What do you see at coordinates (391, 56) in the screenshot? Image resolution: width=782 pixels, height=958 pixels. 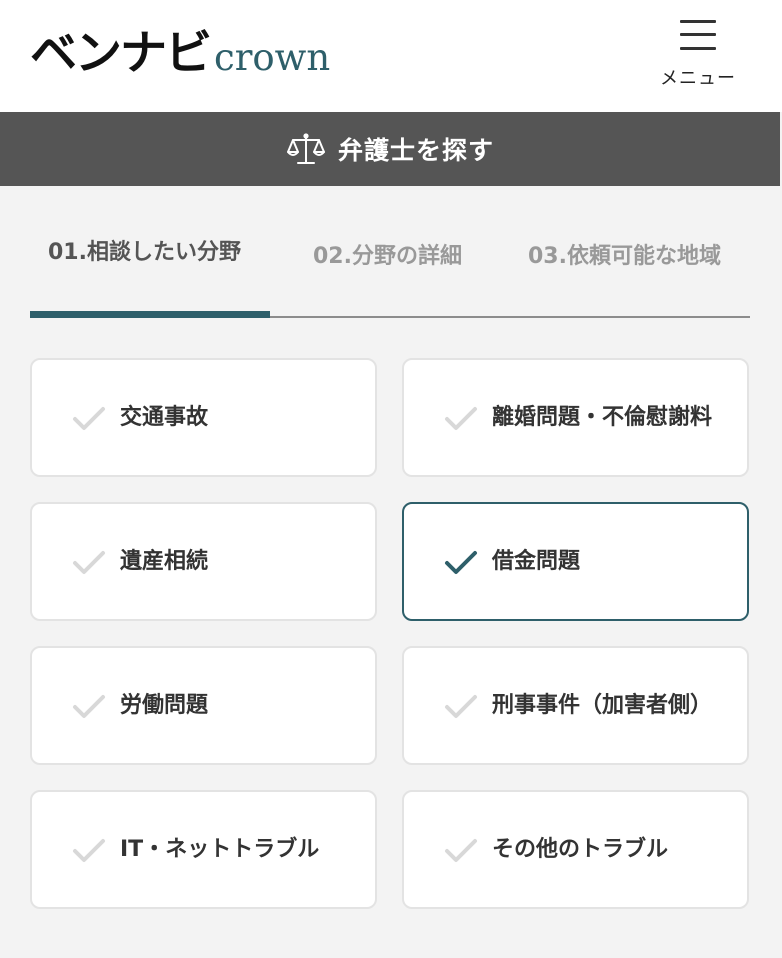 I see `site-header: ベンナビ crown メニュー` at bounding box center [391, 56].